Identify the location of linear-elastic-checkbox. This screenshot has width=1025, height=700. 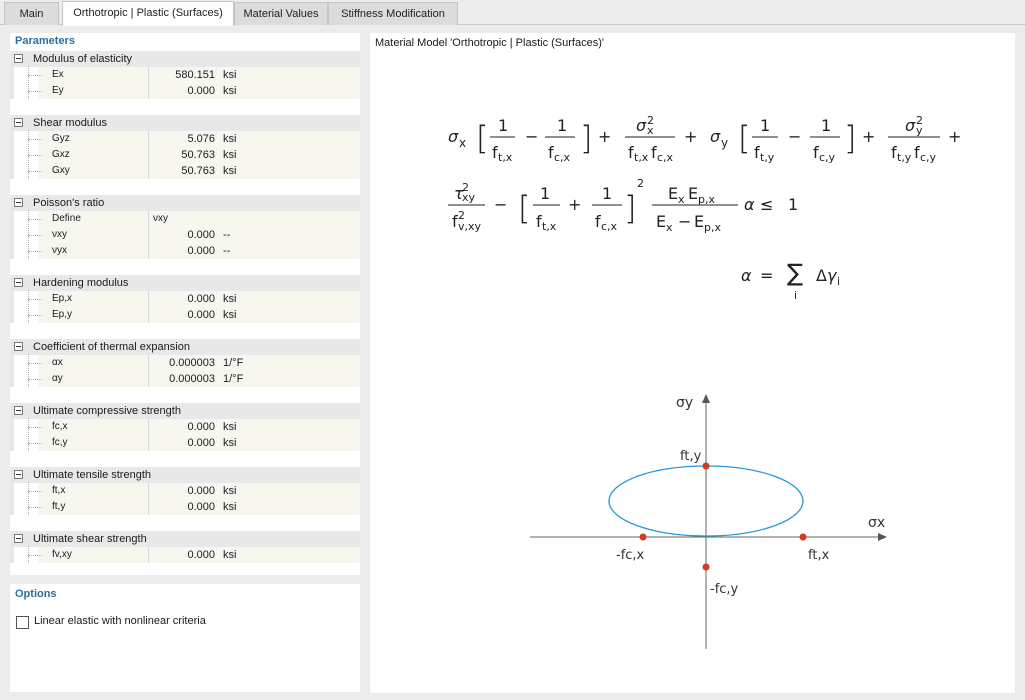
(22, 622).